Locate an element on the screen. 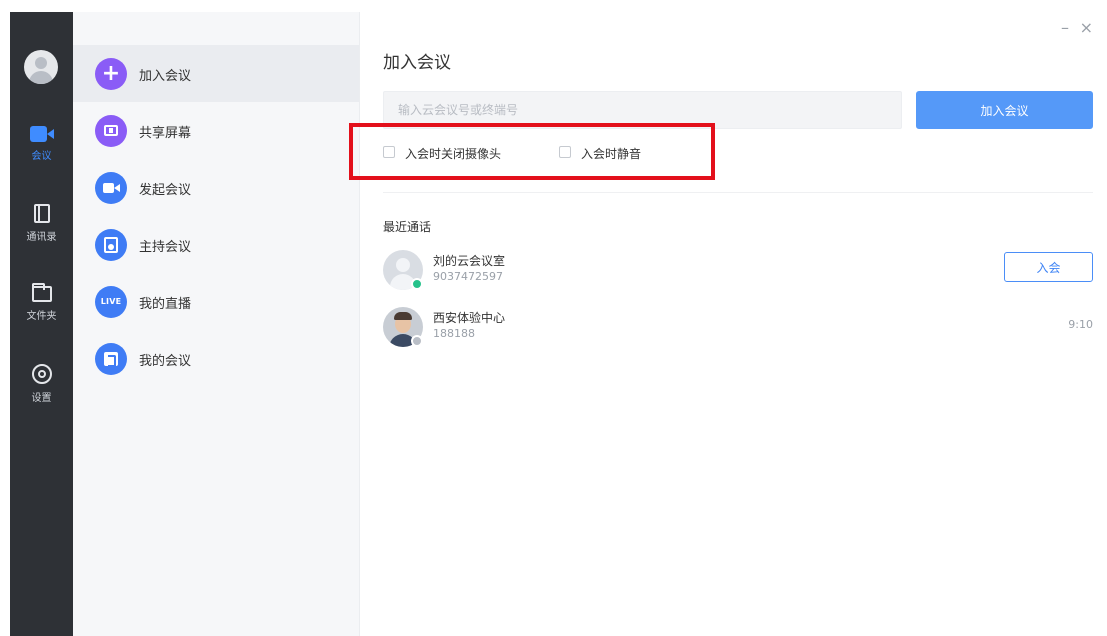 The width and height of the screenshot is (1107, 636). recent-call-row: 西安体验中心 188188 9:10 is located at coordinates (738, 329).